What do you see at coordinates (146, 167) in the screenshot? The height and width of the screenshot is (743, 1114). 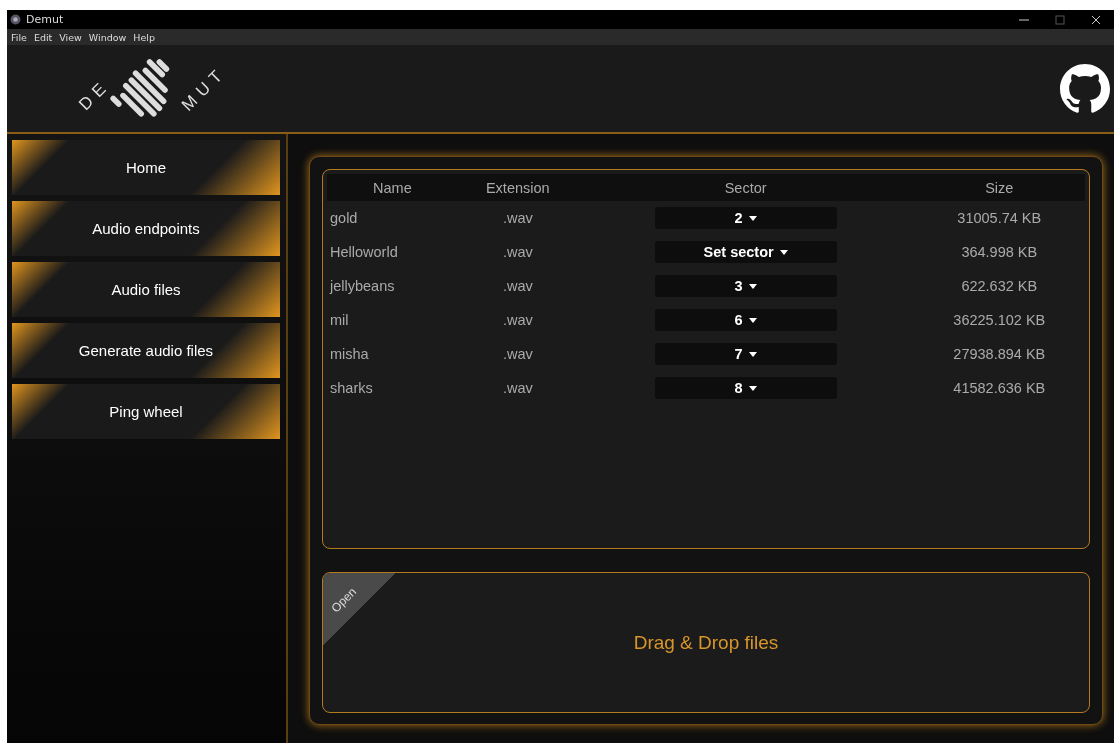 I see `nav-button: Home` at bounding box center [146, 167].